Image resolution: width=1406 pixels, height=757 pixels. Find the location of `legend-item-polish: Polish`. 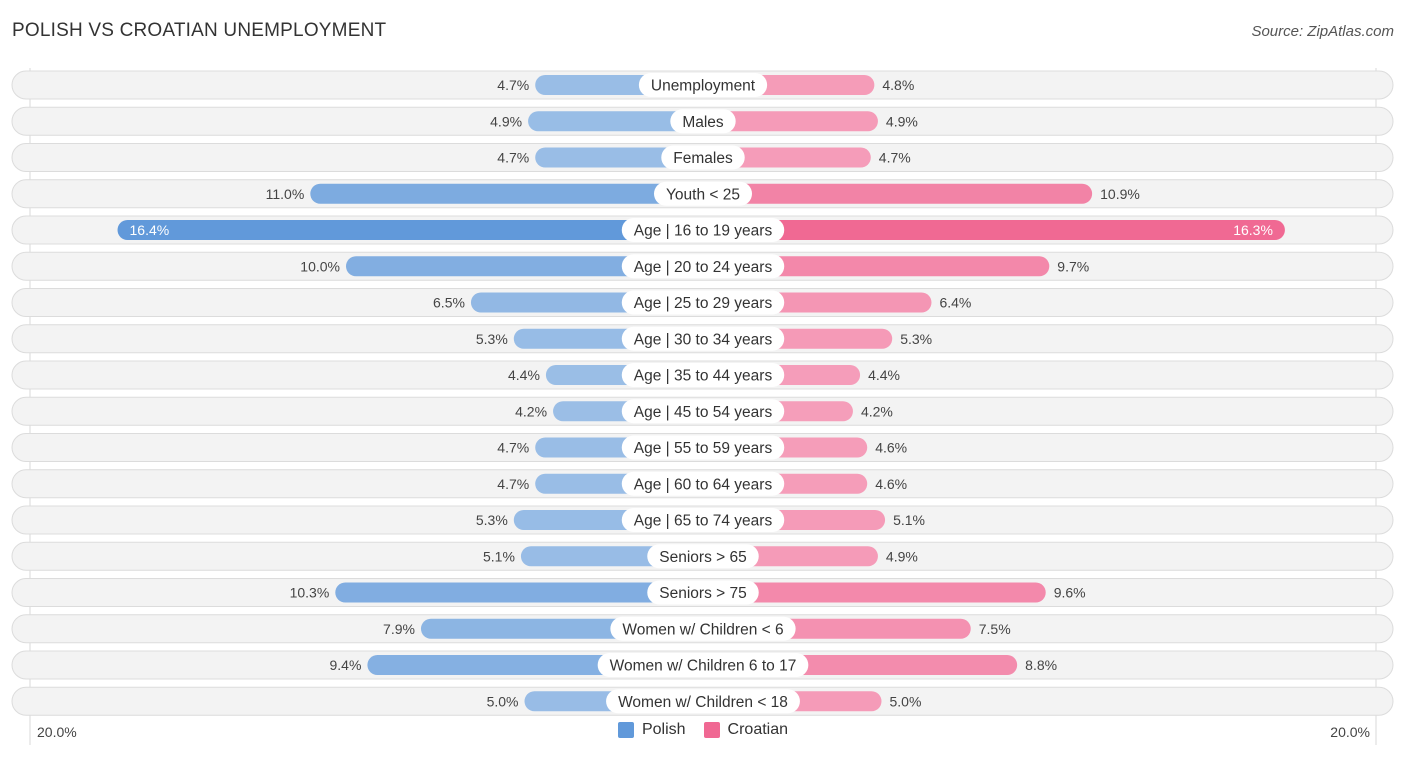

legend-item-polish: Polish is located at coordinates (651, 730).